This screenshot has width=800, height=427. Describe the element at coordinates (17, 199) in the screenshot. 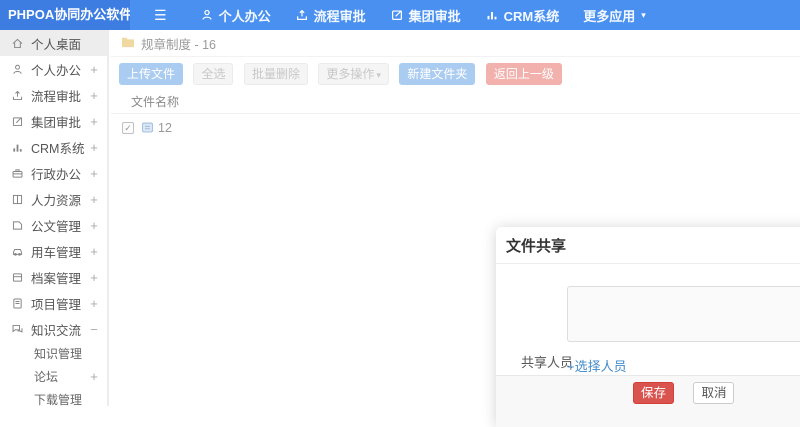

I see `book-icon` at that location.